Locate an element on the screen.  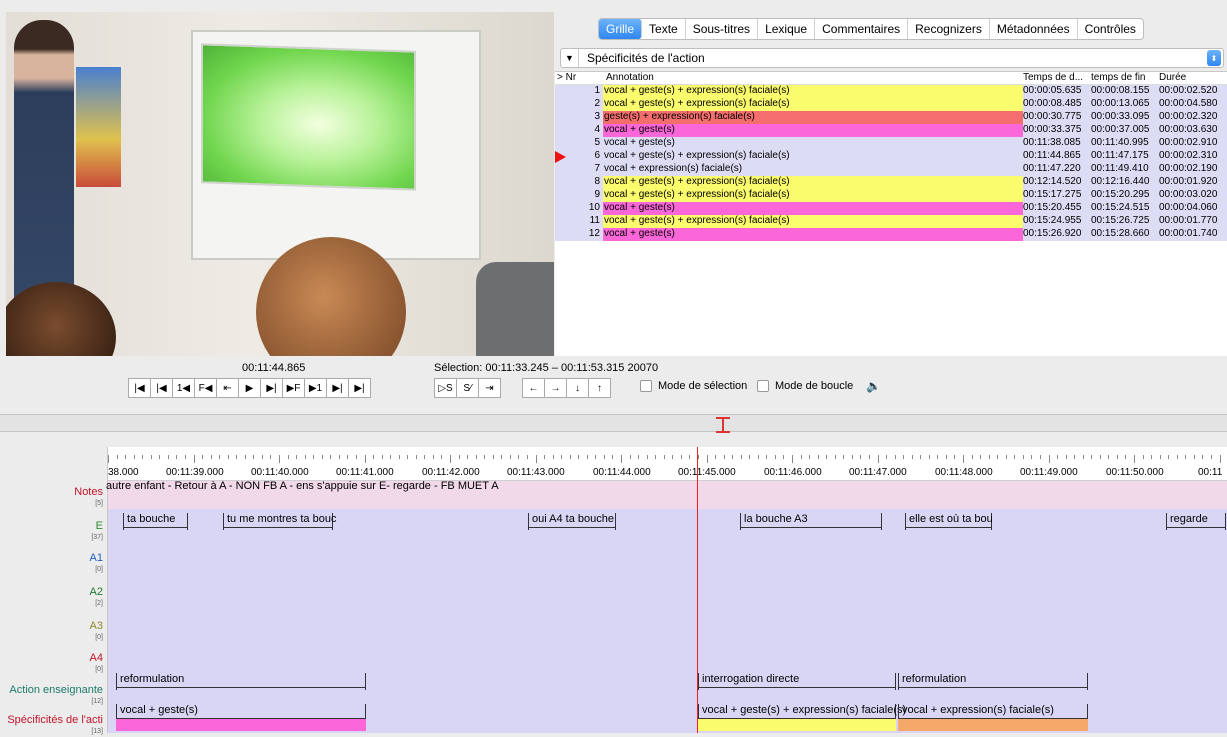
grid-header-duration: Durée is located at coordinates (1193, 78).